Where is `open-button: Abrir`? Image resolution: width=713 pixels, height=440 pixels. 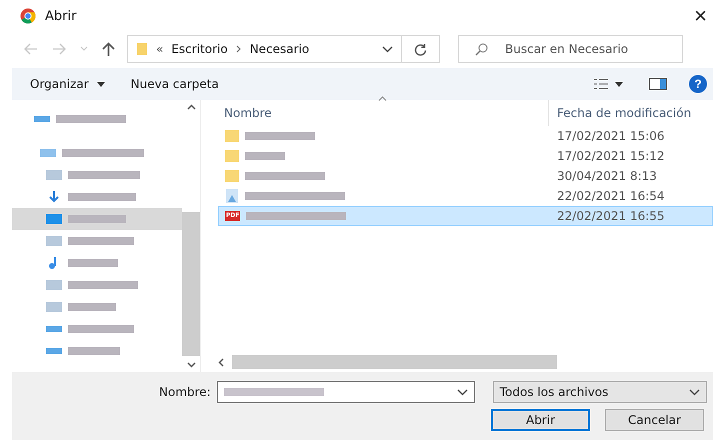
open-button: Abrir is located at coordinates (540, 420).